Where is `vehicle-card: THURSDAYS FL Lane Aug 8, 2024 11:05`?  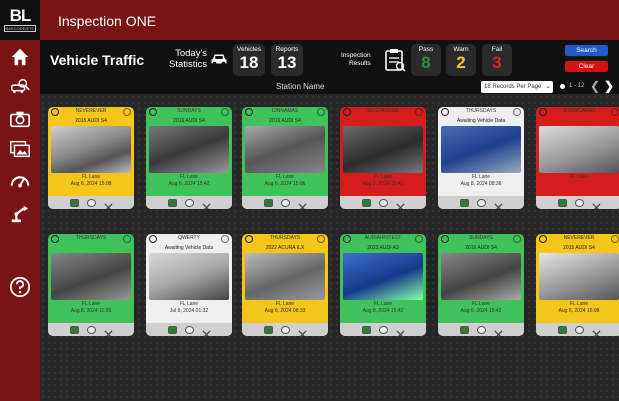 vehicle-card: THURSDAYS FL Lane Aug 8, 2024 11:05 is located at coordinates (91, 285).